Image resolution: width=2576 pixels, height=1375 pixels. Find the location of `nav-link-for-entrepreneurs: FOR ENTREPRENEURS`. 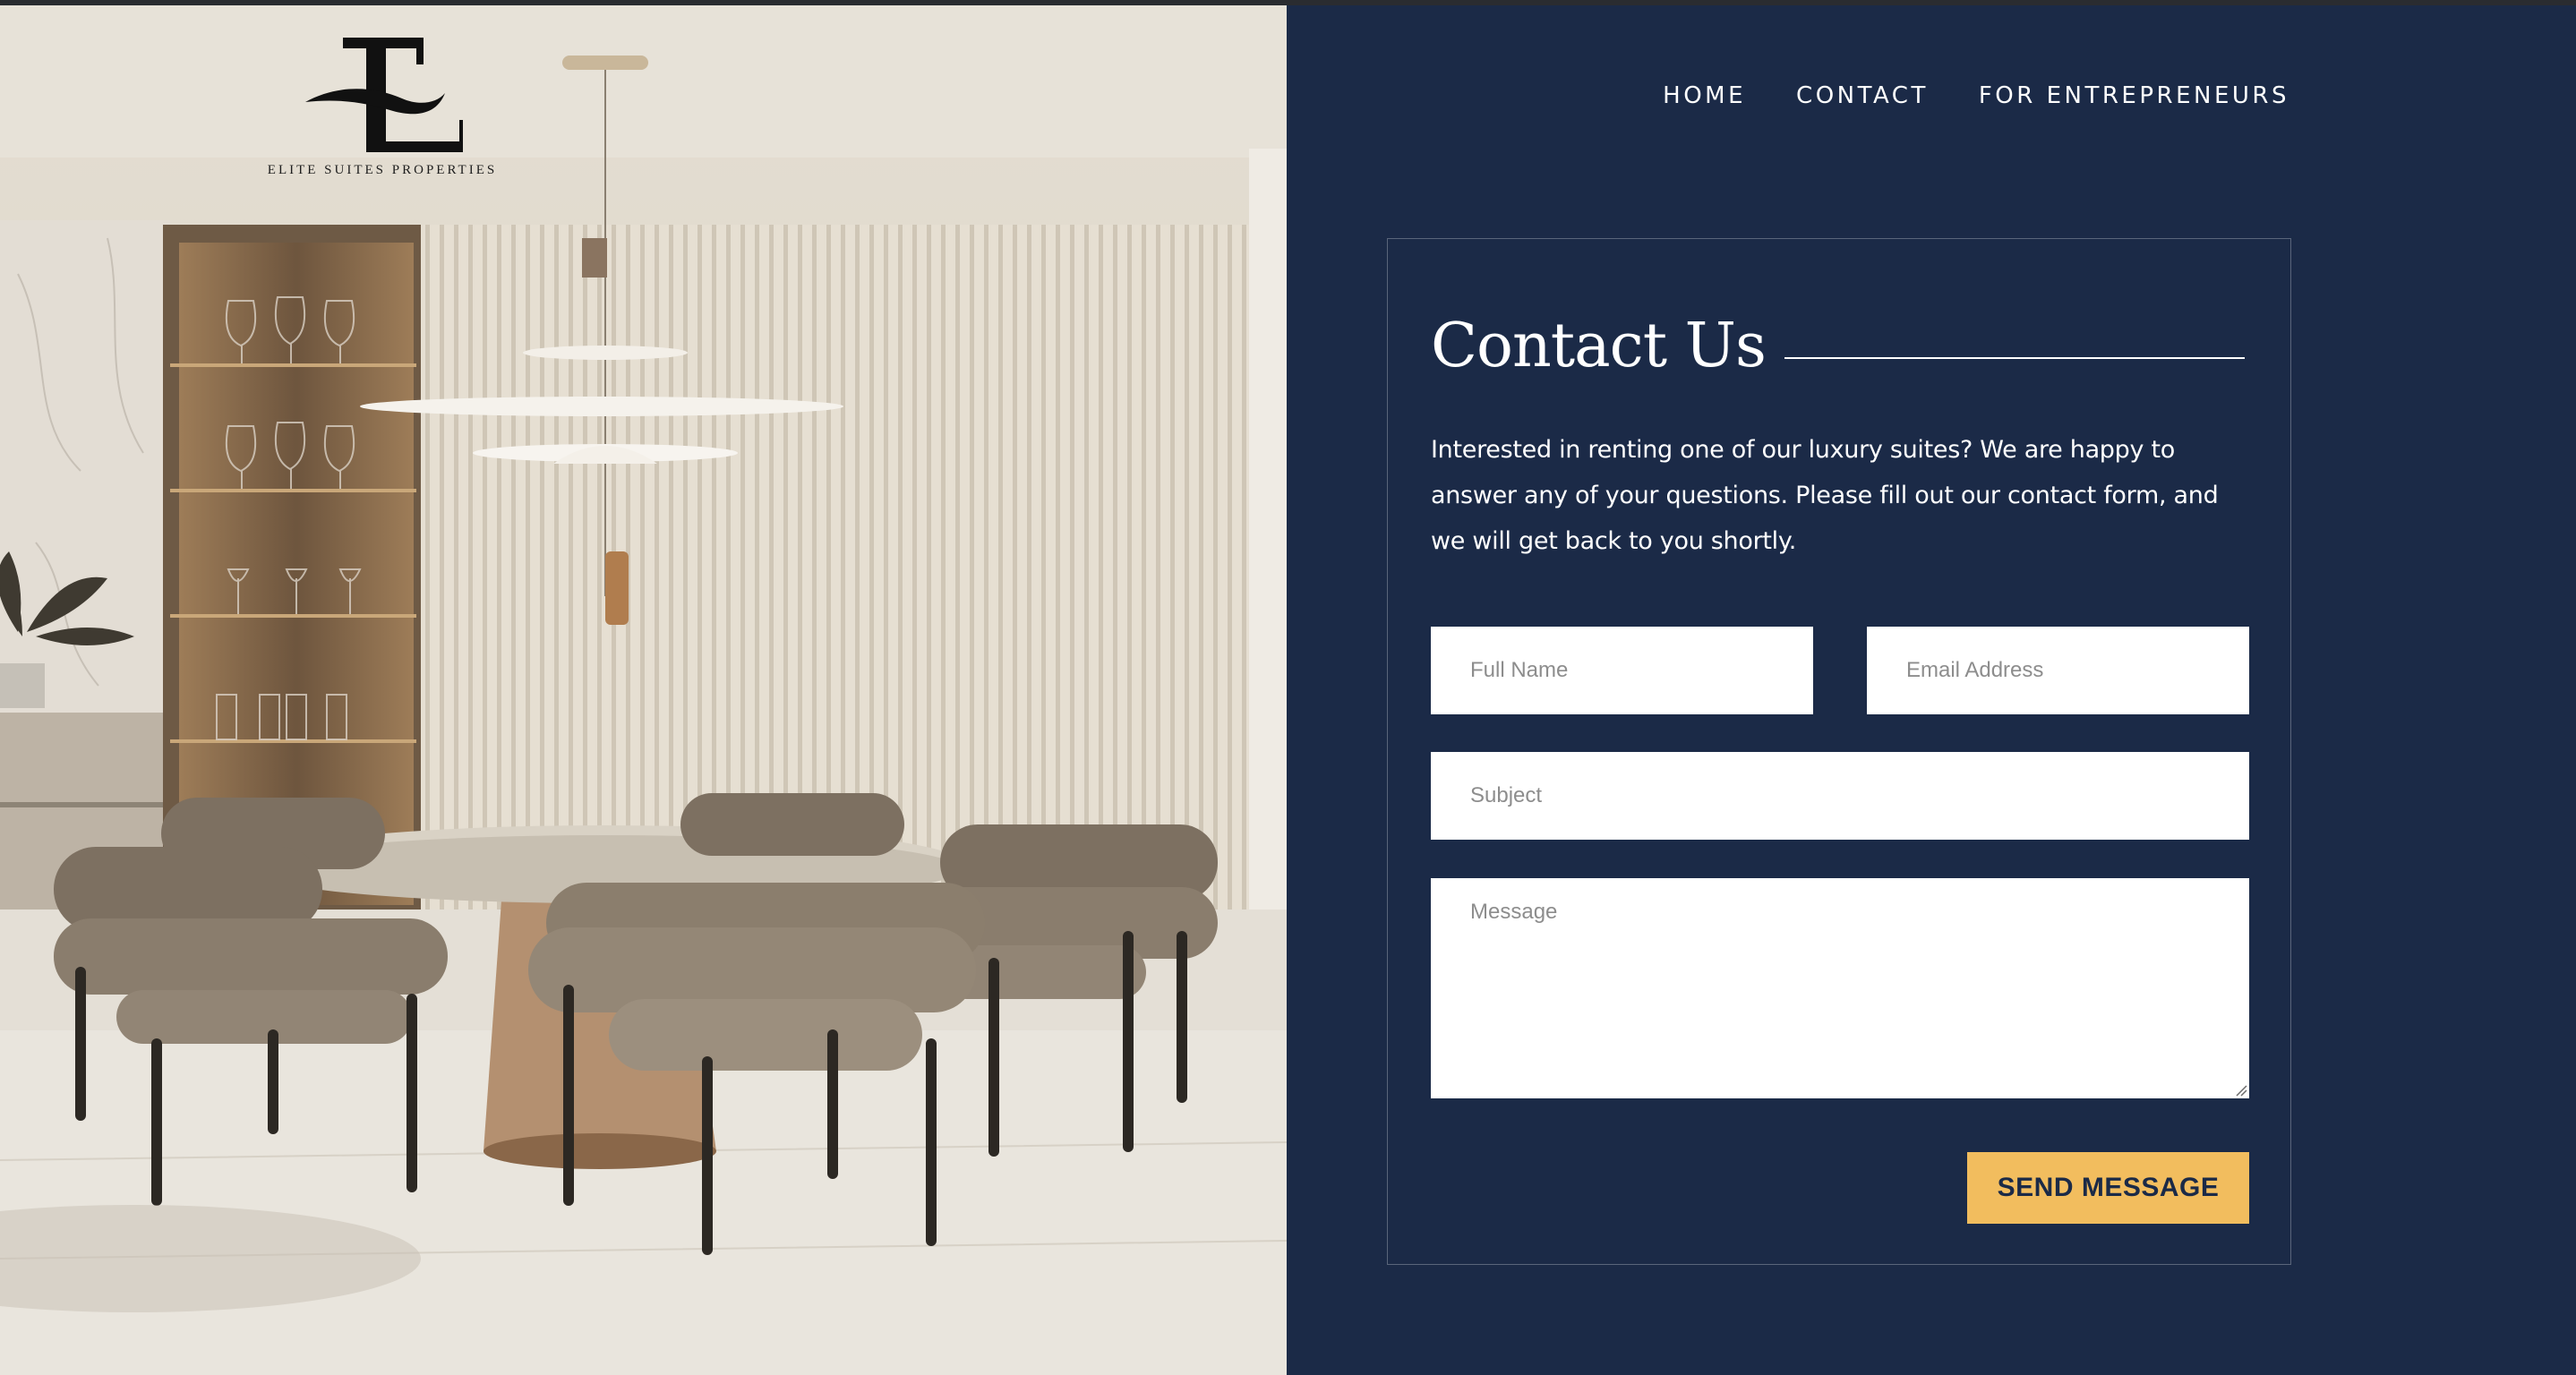

nav-link-for-entrepreneurs: FOR ENTREPRENEURS is located at coordinates (2134, 95).